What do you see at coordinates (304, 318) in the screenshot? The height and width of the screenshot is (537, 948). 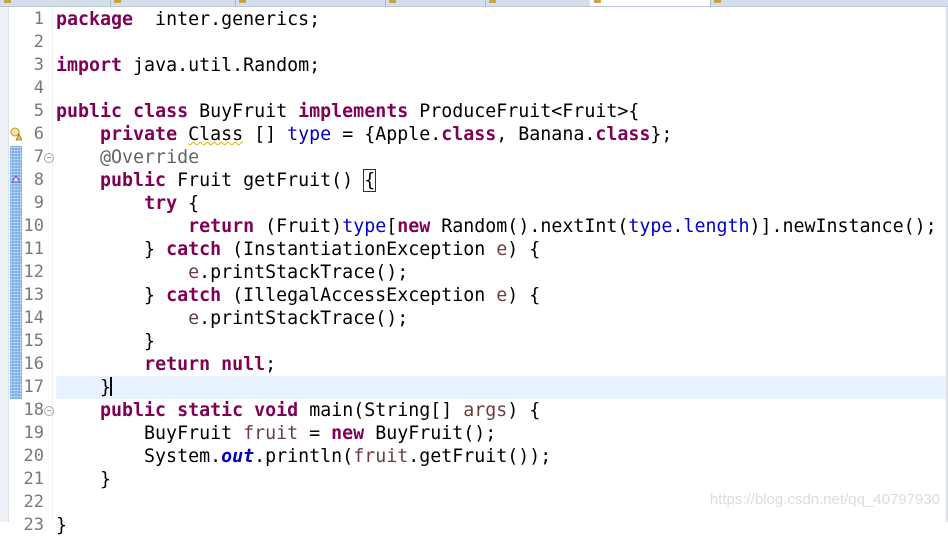 I see `code-token: .printStackTrace();` at bounding box center [304, 318].